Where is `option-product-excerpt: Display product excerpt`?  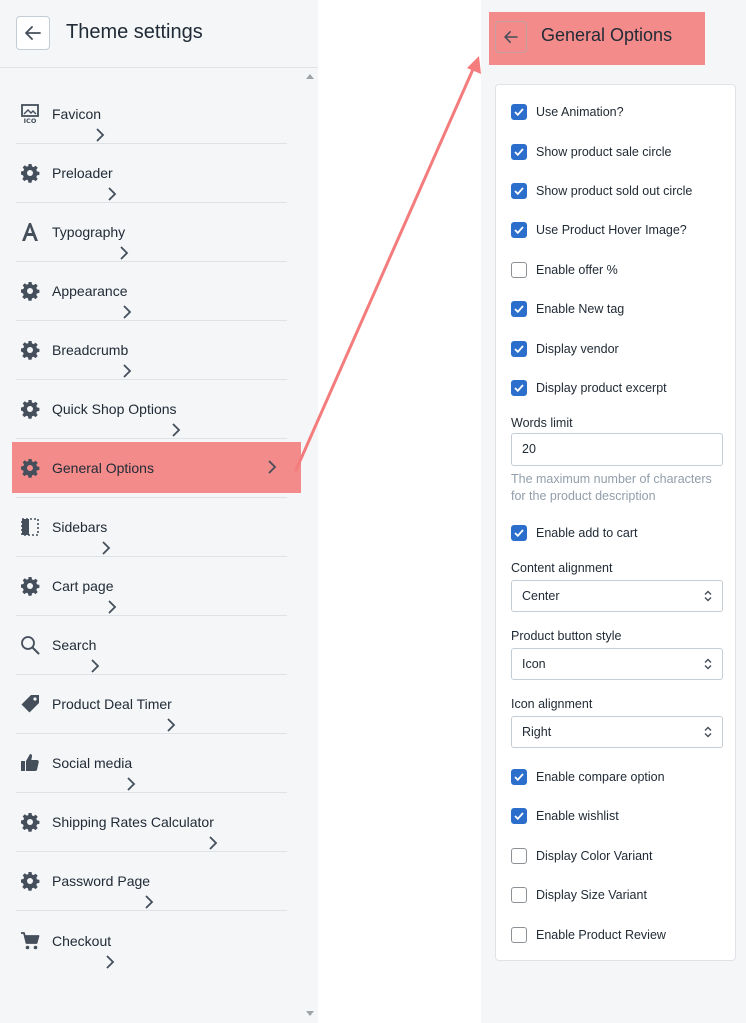 option-product-excerpt: Display product excerpt is located at coordinates (589, 388).